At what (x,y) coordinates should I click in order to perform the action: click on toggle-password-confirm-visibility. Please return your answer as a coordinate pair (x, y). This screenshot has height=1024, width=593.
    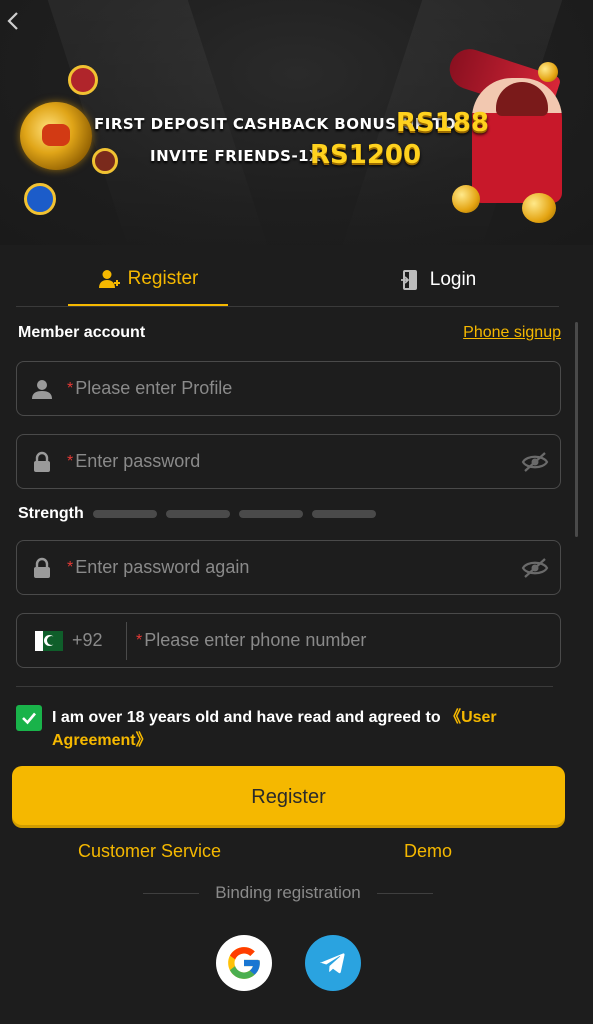
    Looking at the image, I should click on (535, 568).